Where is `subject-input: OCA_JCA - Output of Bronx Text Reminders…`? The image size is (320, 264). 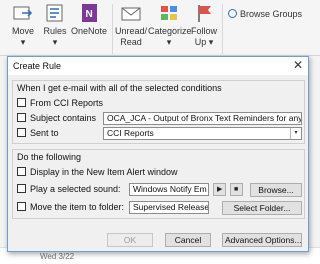
subject-input: OCA_JCA - Output of Bronx Text Reminders… is located at coordinates (202, 118).